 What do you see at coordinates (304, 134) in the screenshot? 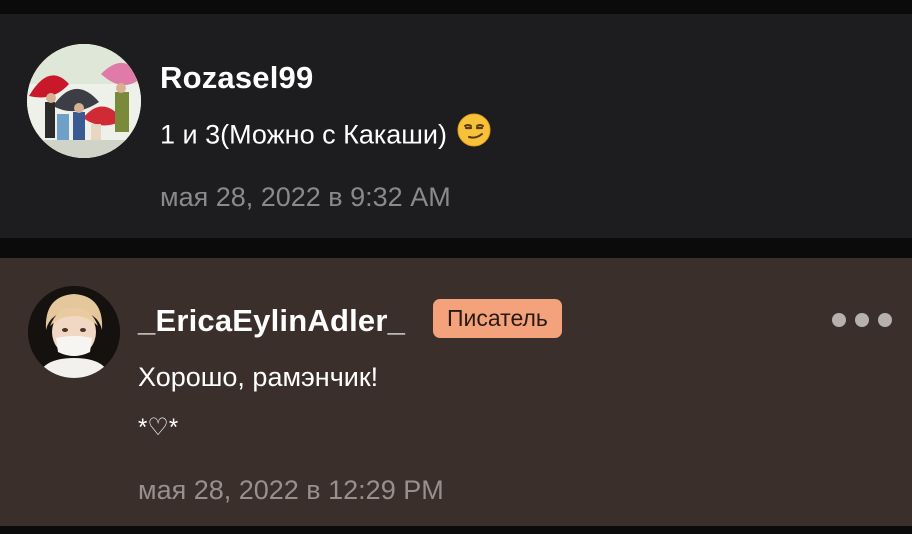
I see `comment-text-content: 1 и 3(Можно с Какаши)` at bounding box center [304, 134].